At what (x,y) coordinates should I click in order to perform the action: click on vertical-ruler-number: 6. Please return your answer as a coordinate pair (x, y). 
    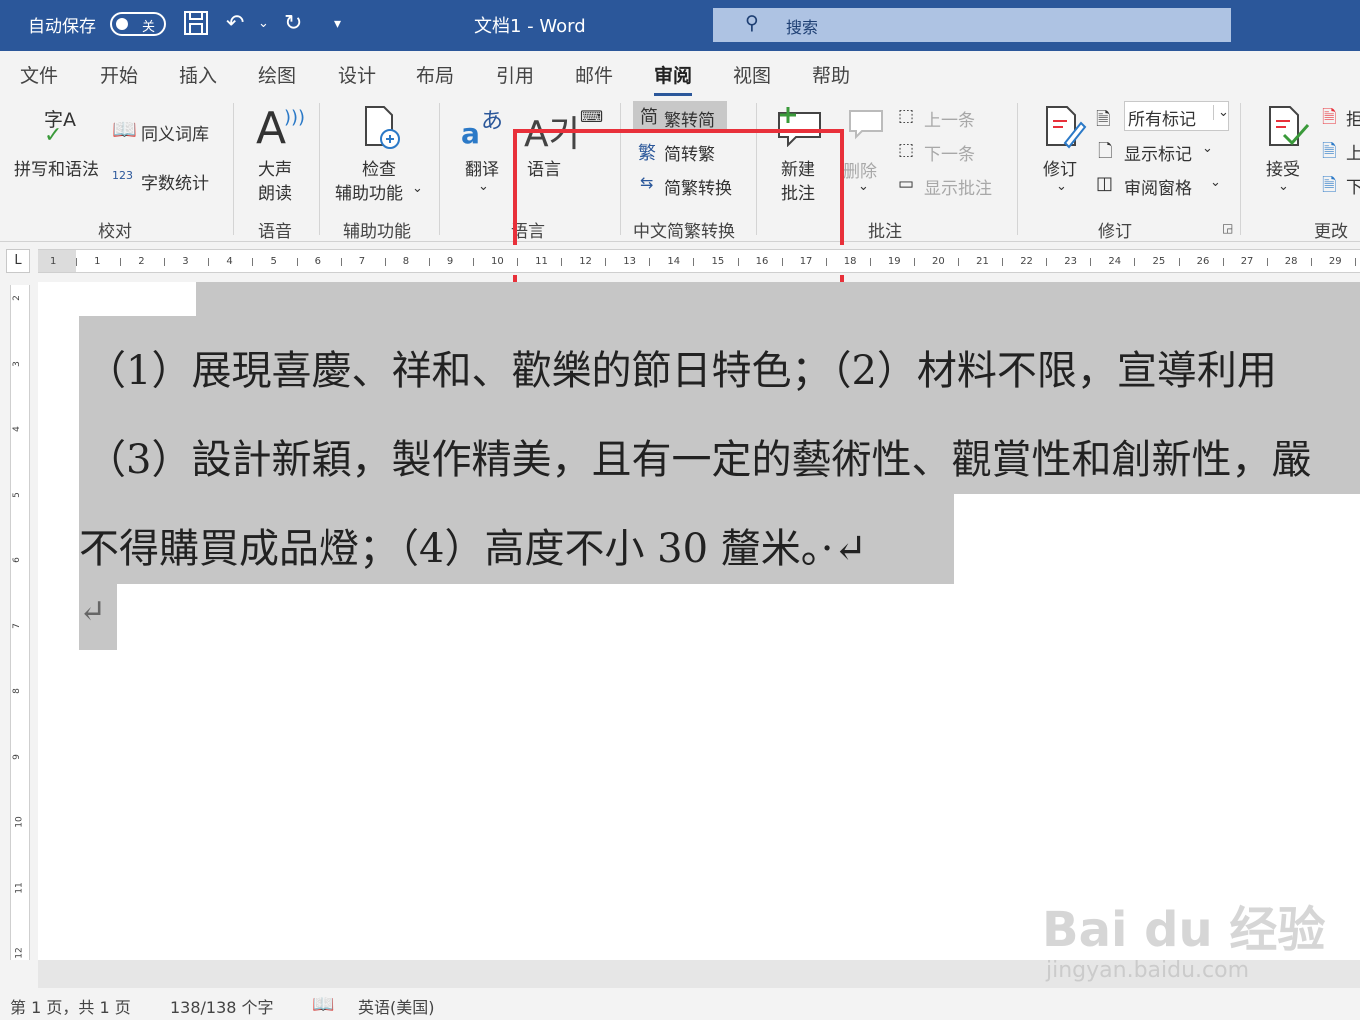
    Looking at the image, I should click on (16, 560).